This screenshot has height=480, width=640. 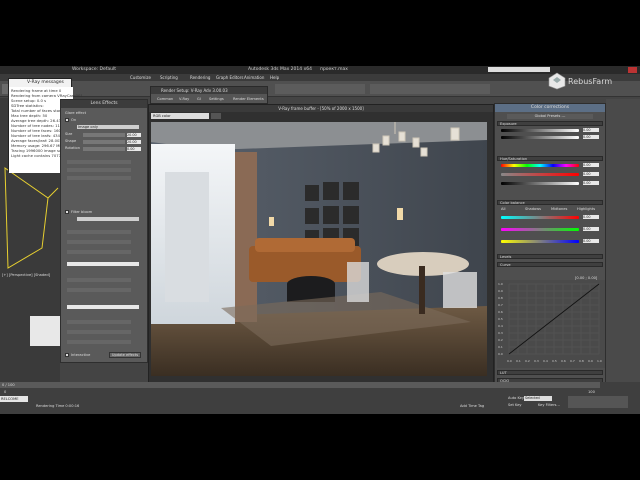 I want to click on tab-vray: V-Ray, so click(x=184, y=99).